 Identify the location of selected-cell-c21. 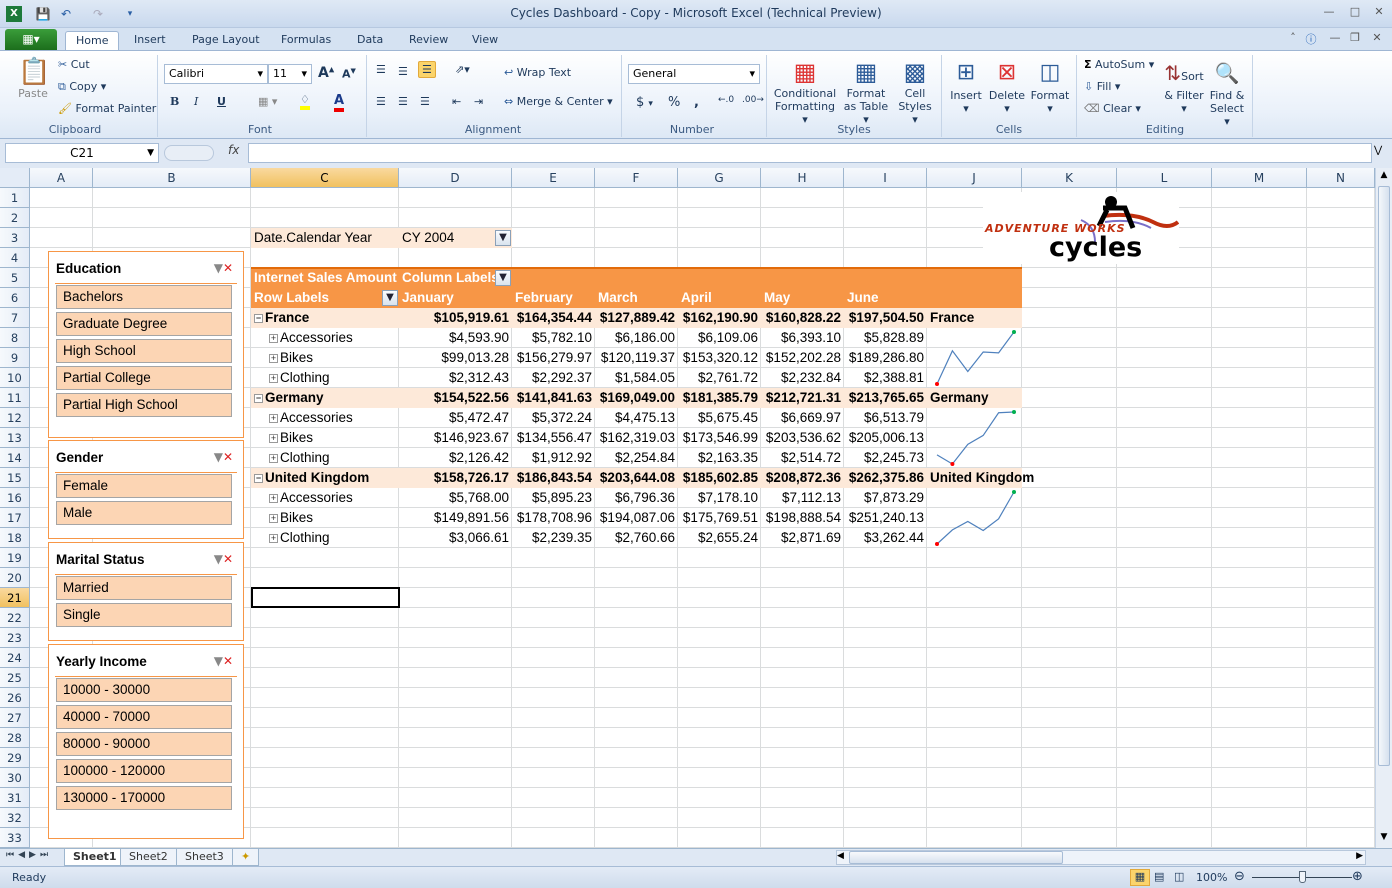
(325, 597).